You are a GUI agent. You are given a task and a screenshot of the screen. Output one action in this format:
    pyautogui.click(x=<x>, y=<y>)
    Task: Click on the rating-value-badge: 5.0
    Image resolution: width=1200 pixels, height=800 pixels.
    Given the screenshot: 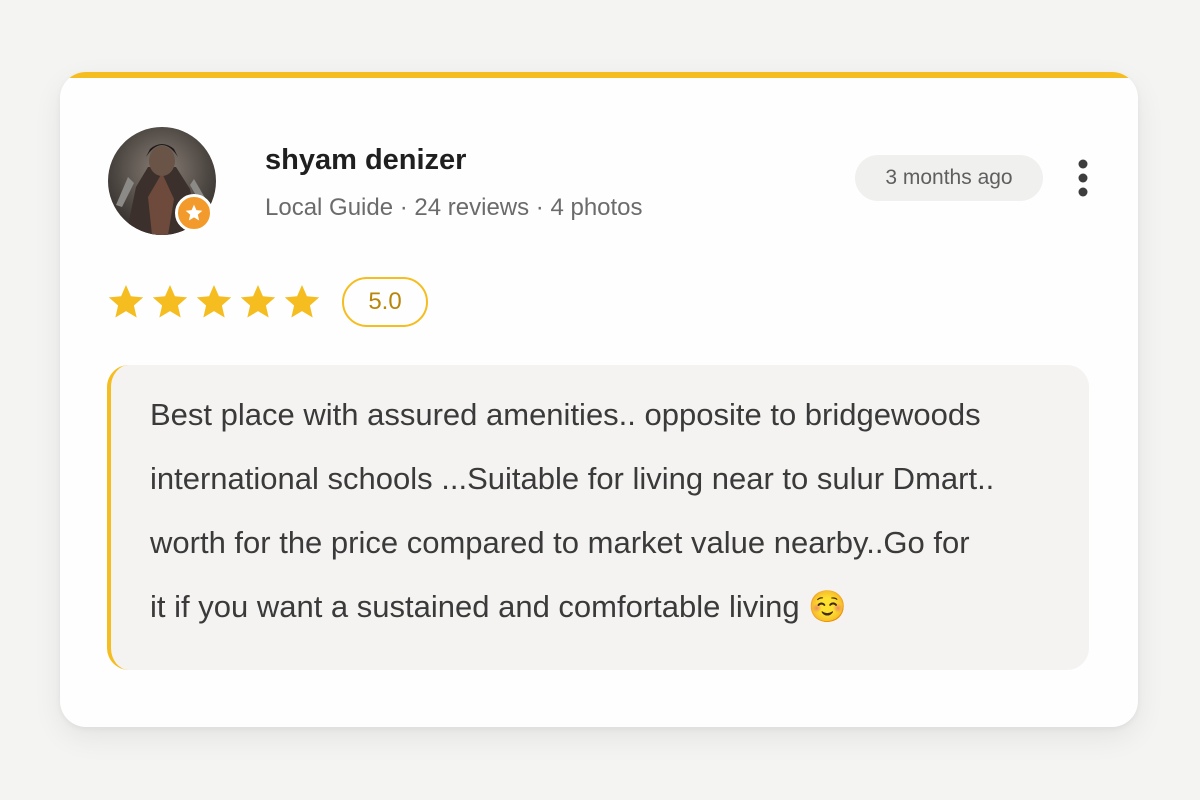 What is the action you would take?
    pyautogui.click(x=385, y=302)
    